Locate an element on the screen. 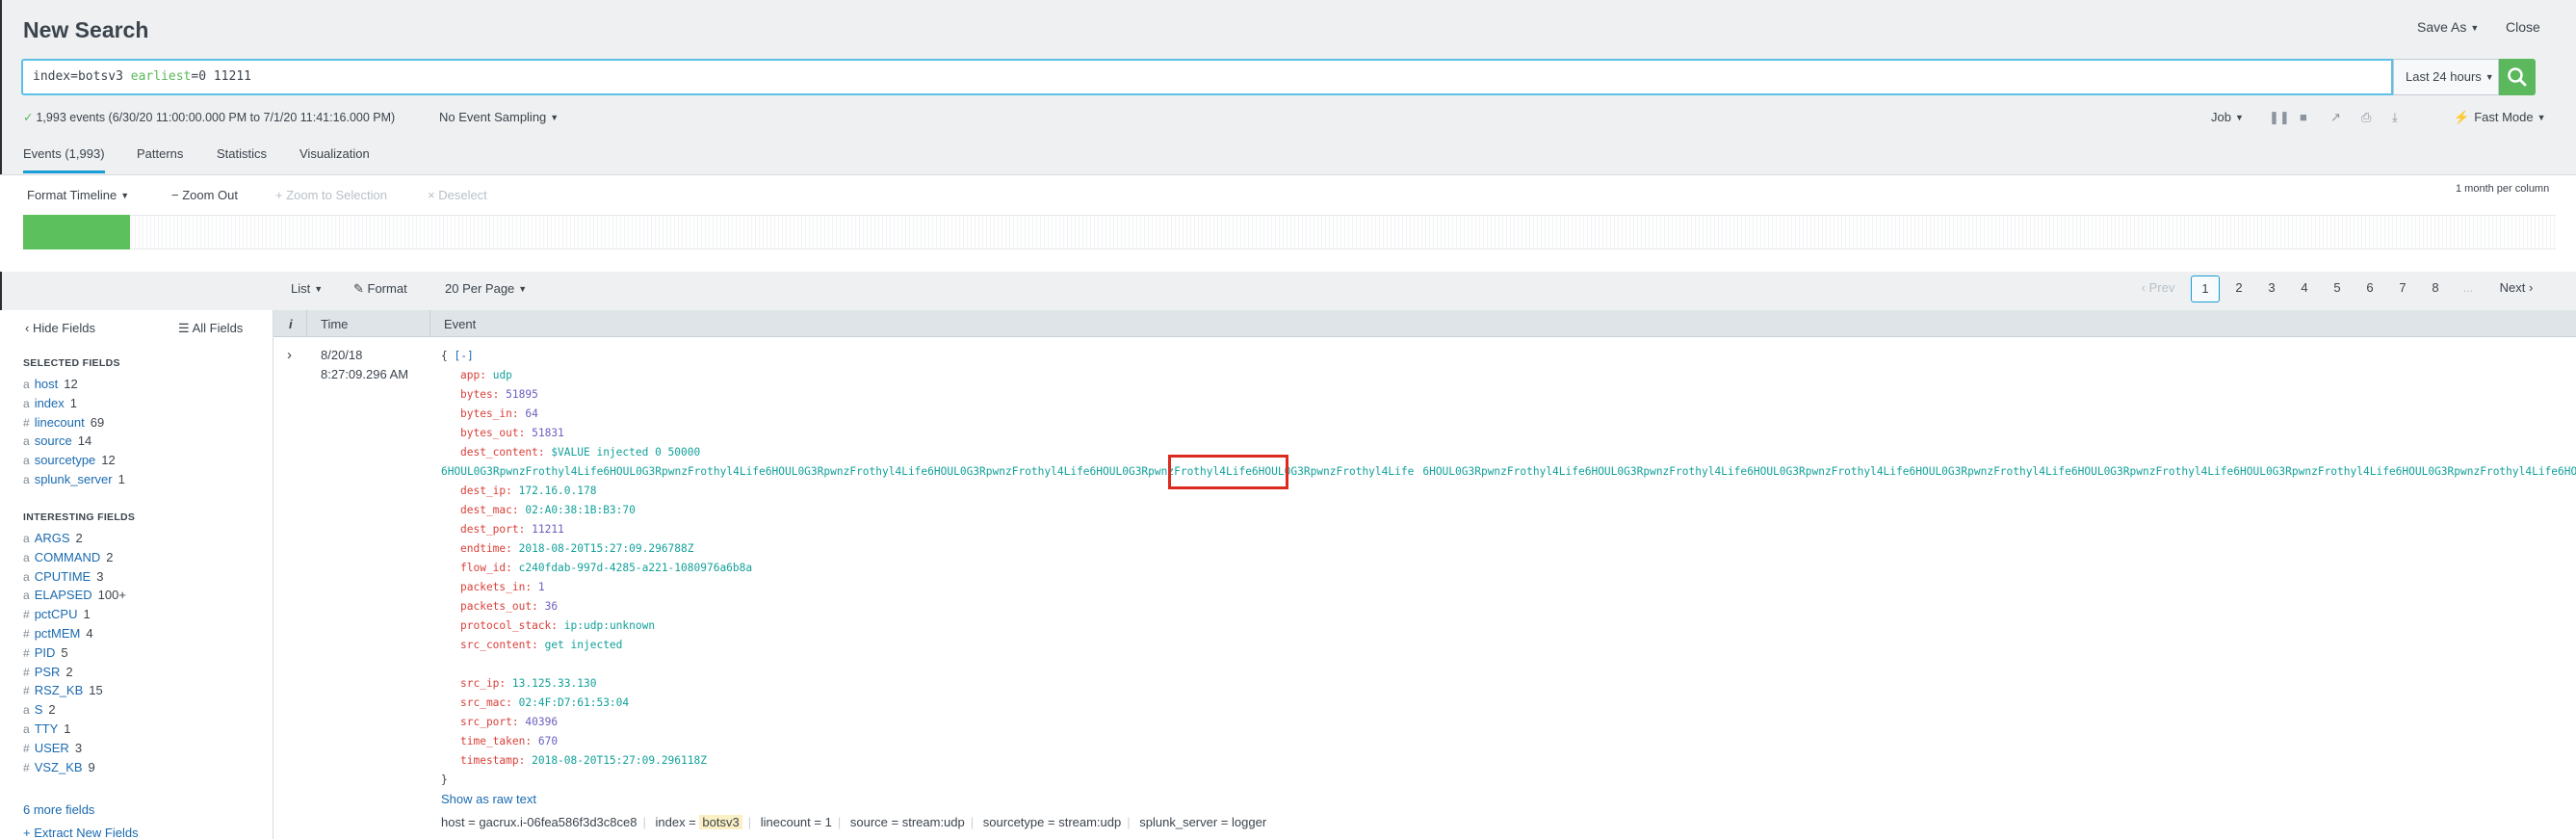  tab-statistics: Statistics is located at coordinates (242, 158).